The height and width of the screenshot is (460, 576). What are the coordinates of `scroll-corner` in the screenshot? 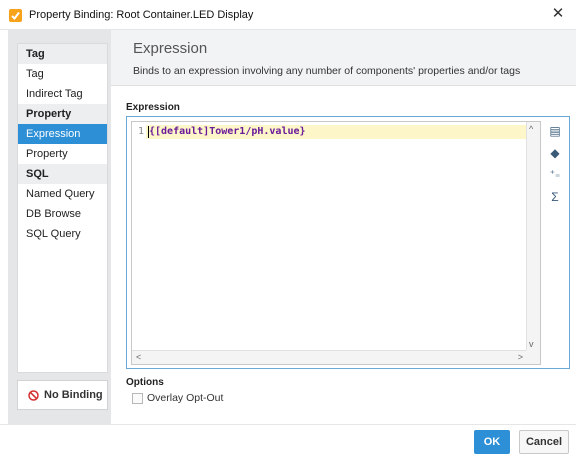 It's located at (533, 357).